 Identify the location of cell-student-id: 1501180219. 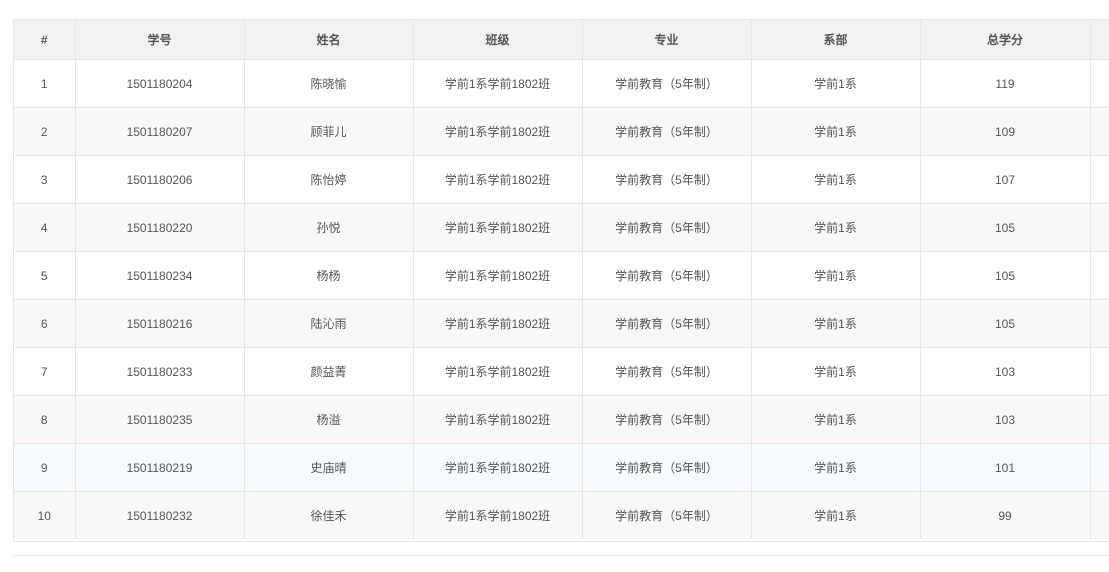
(160, 467).